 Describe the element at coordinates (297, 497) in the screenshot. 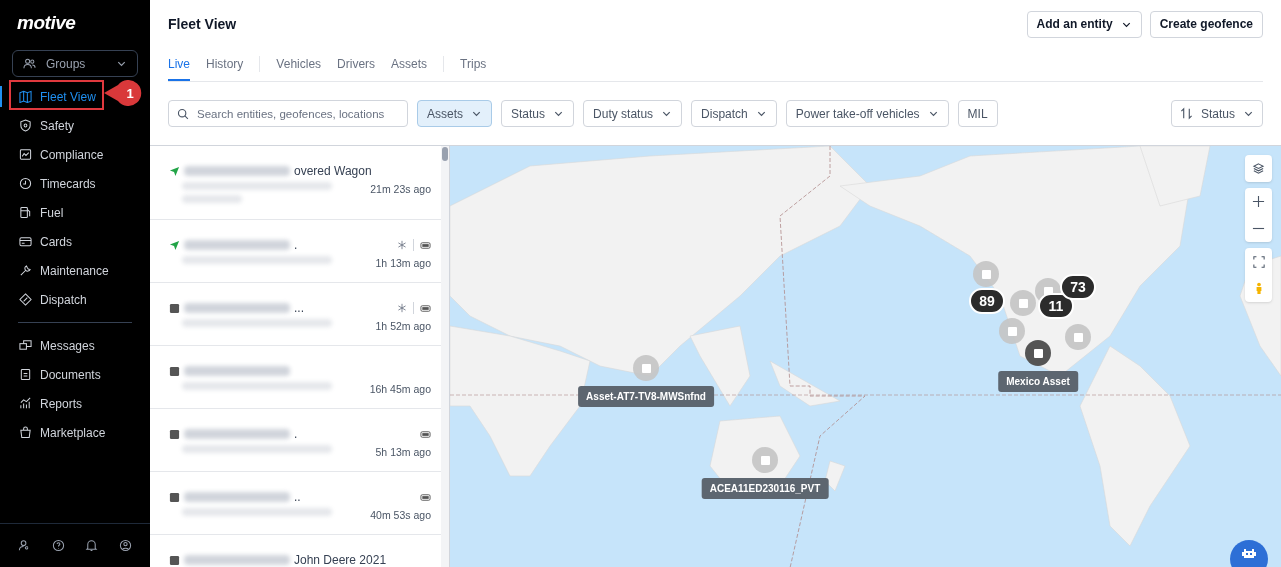

I see `entity-name: ..` at that location.